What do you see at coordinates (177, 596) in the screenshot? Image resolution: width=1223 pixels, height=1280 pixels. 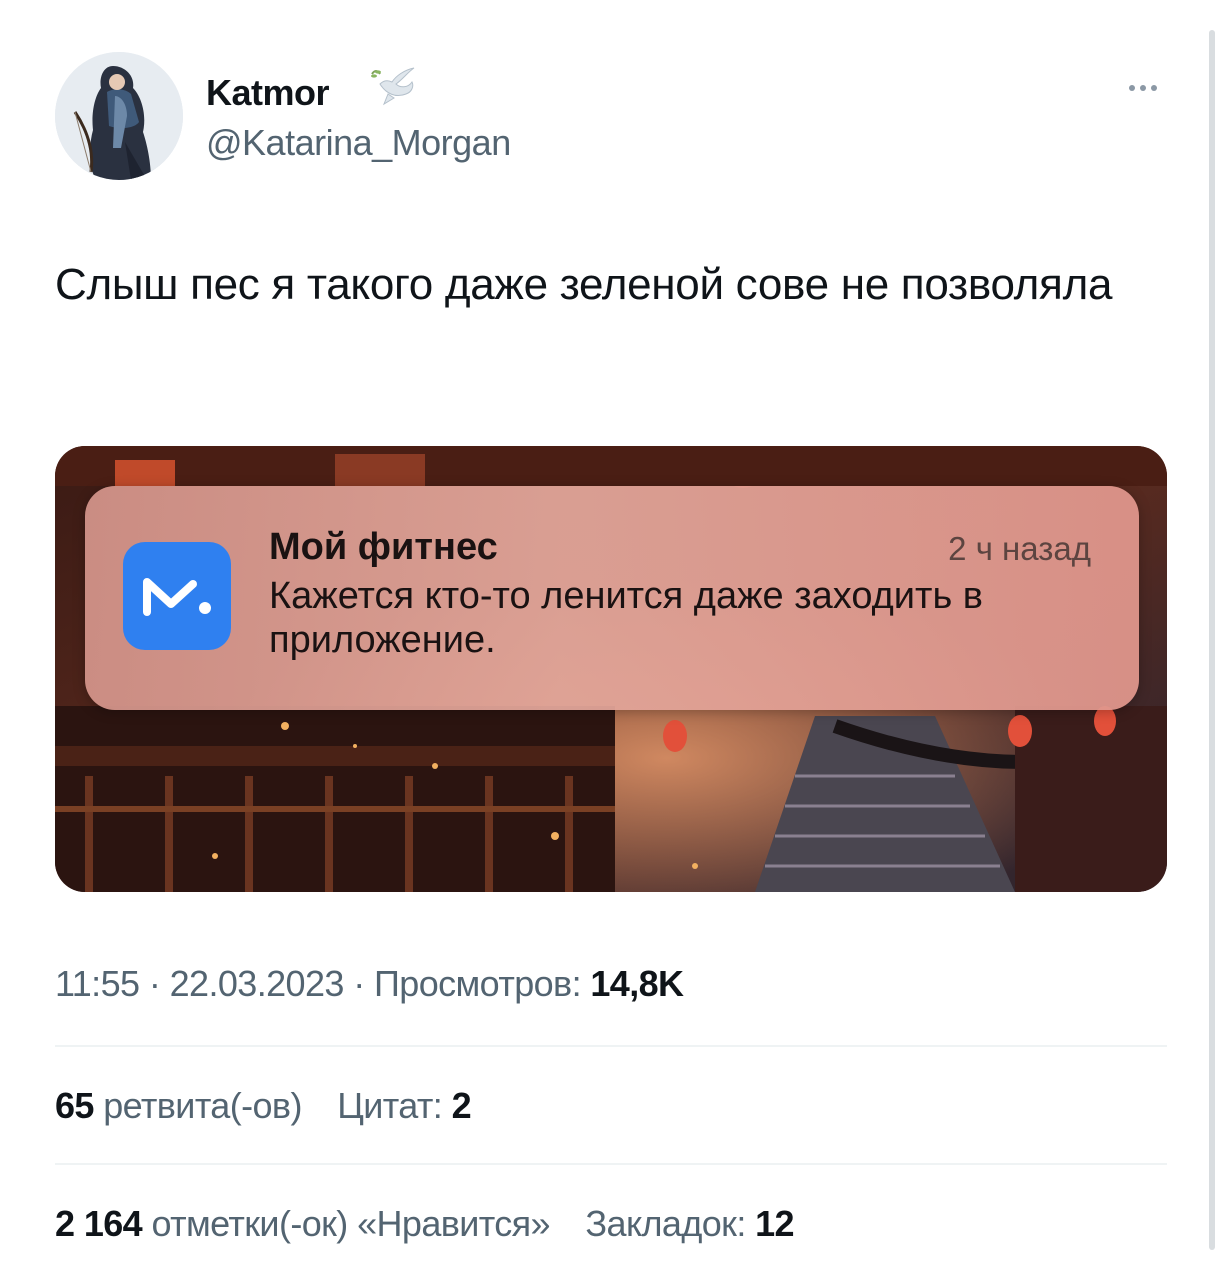 I see `mail-app-icon` at bounding box center [177, 596].